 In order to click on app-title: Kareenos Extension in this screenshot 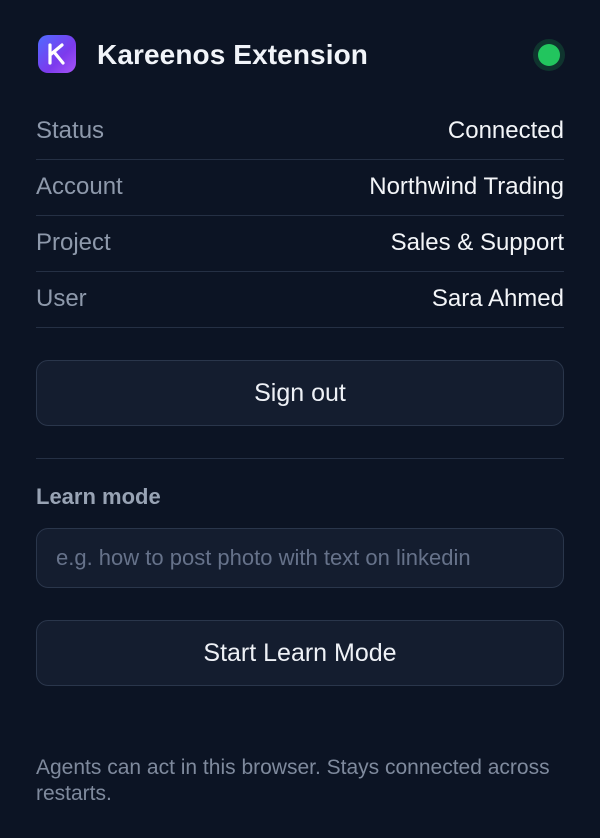, I will do `click(232, 54)`.